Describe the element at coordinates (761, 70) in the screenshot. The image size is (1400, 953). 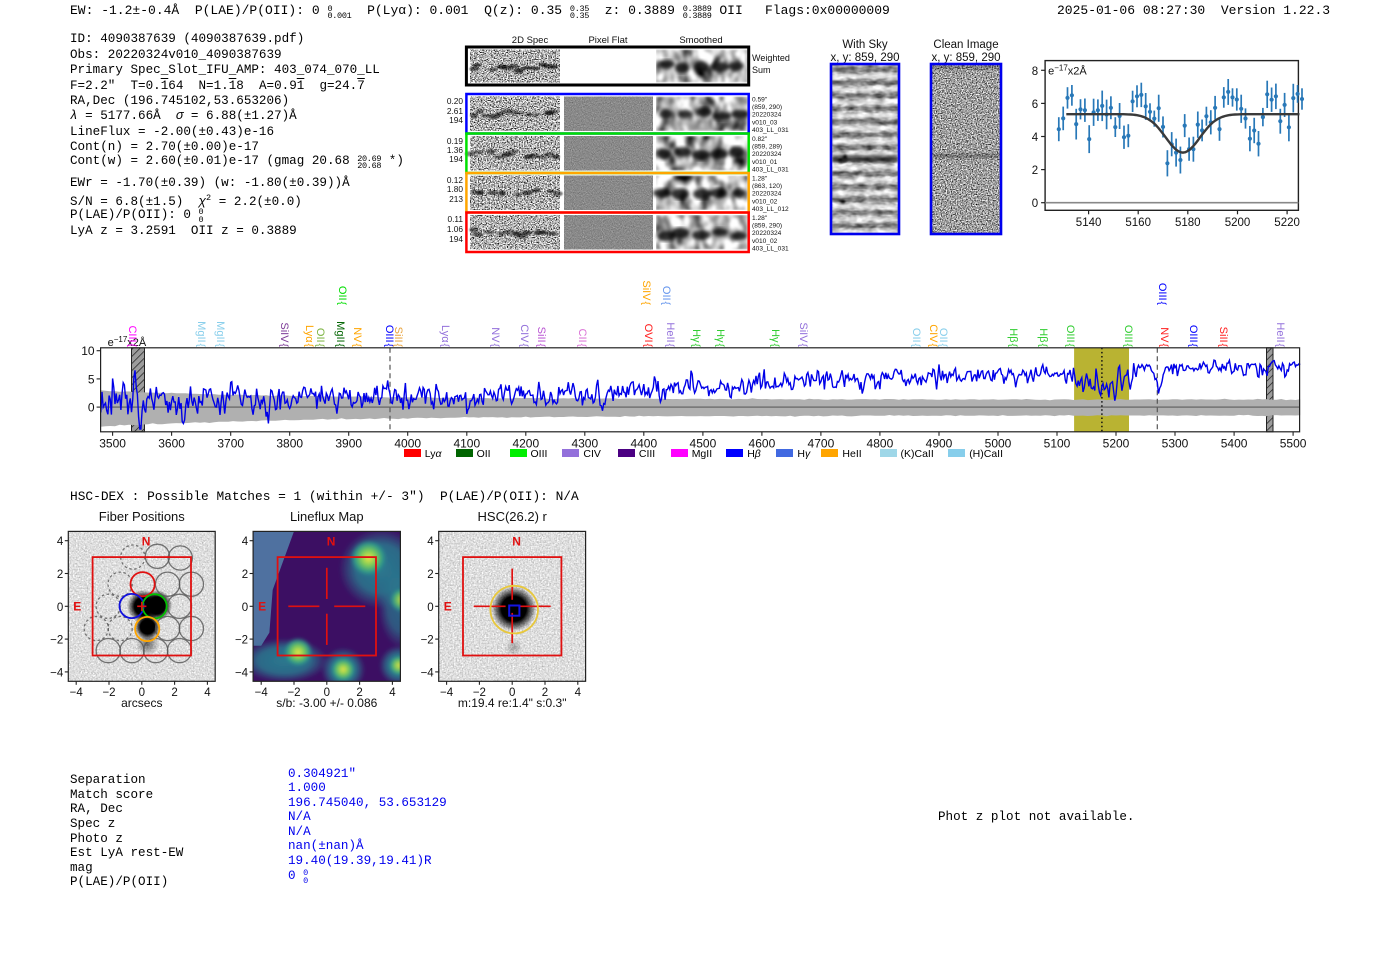
I see `svg-text: Sum` at that location.